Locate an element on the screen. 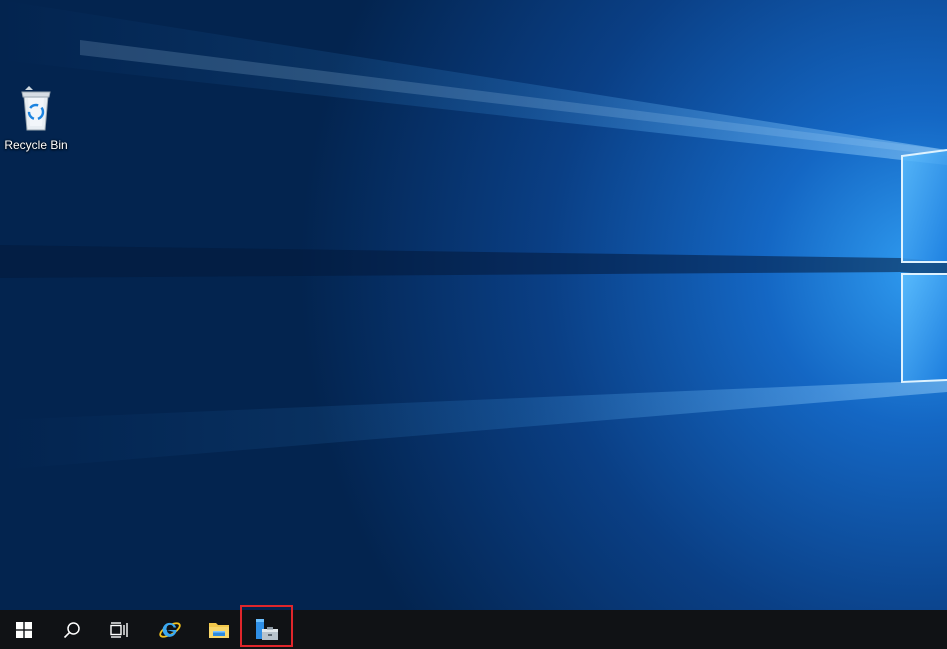  file-explorer-button is located at coordinates (219, 629).